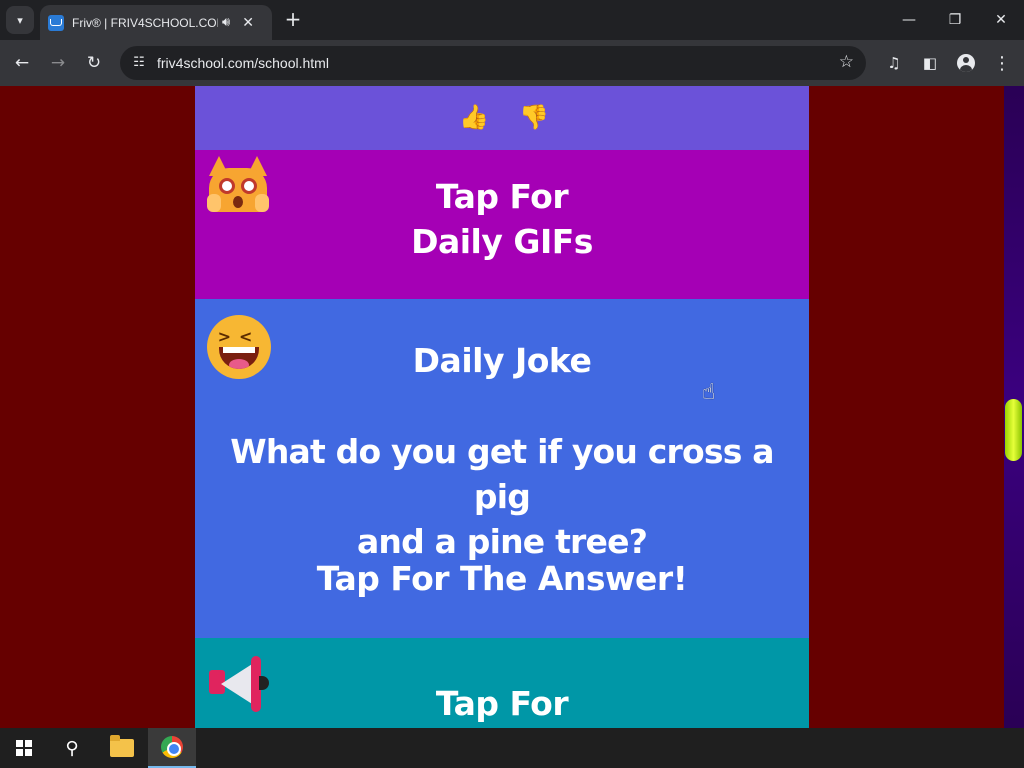 The height and width of the screenshot is (768, 1024). What do you see at coordinates (502, 703) in the screenshot?
I see `announcement-heading: Tap For` at bounding box center [502, 703].